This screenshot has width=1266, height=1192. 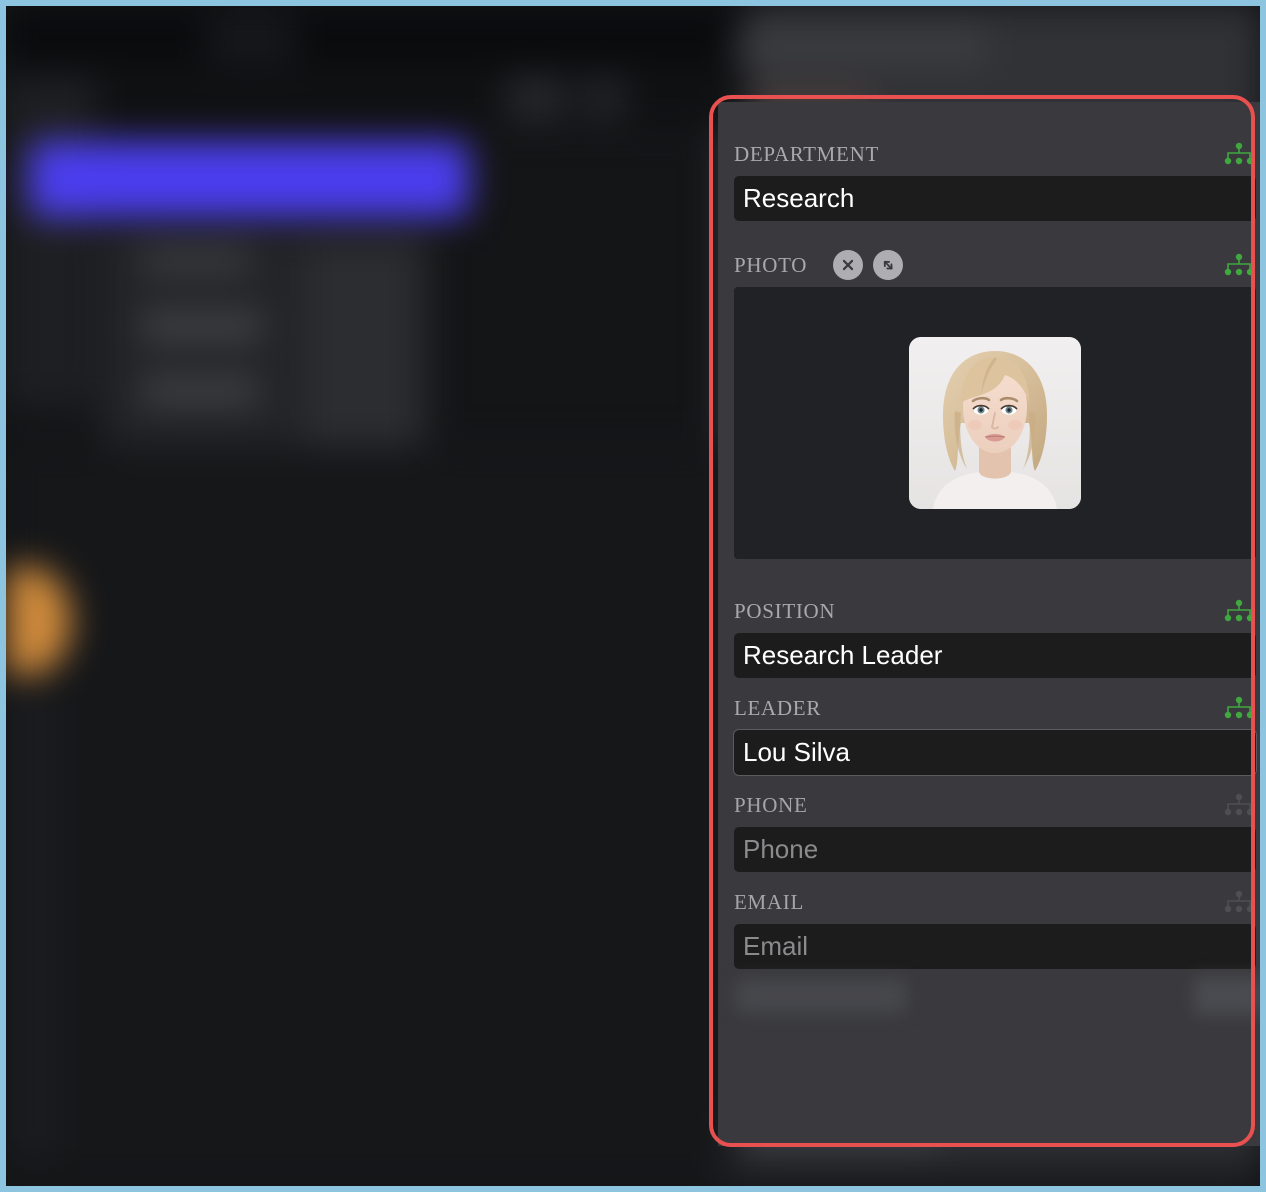 What do you see at coordinates (995, 611) in the screenshot?
I see `field-position-header: POSITION` at bounding box center [995, 611].